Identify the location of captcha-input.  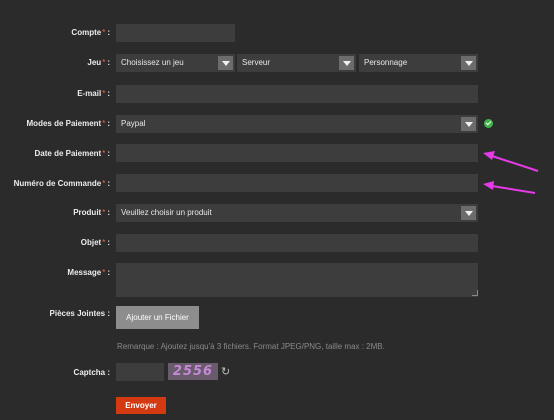
(140, 372).